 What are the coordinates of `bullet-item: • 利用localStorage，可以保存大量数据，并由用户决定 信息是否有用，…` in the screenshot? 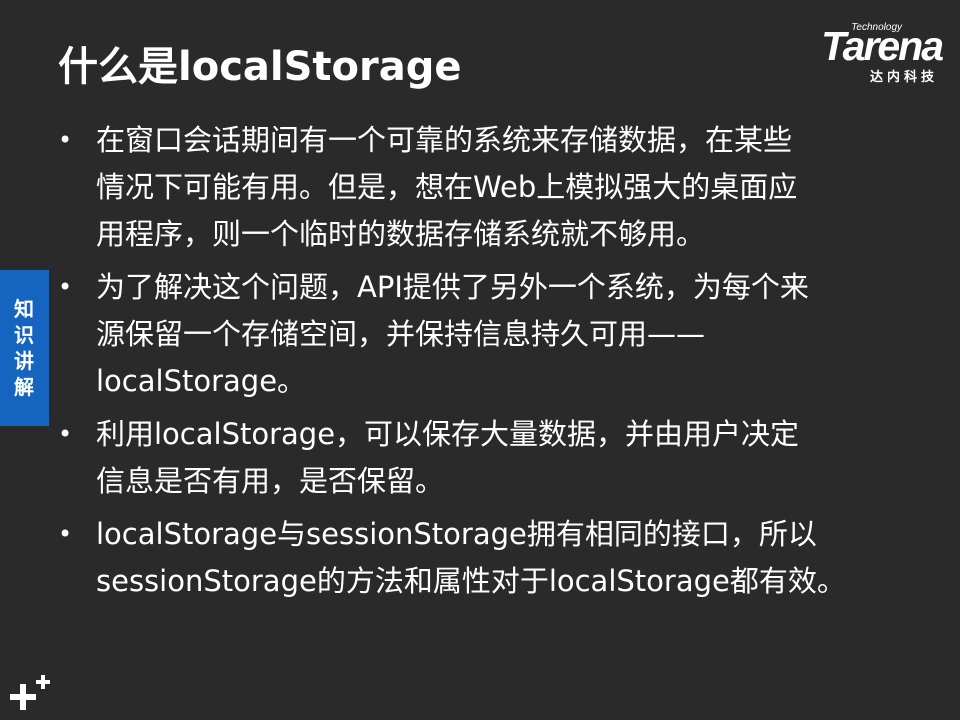 It's located at (481, 458).